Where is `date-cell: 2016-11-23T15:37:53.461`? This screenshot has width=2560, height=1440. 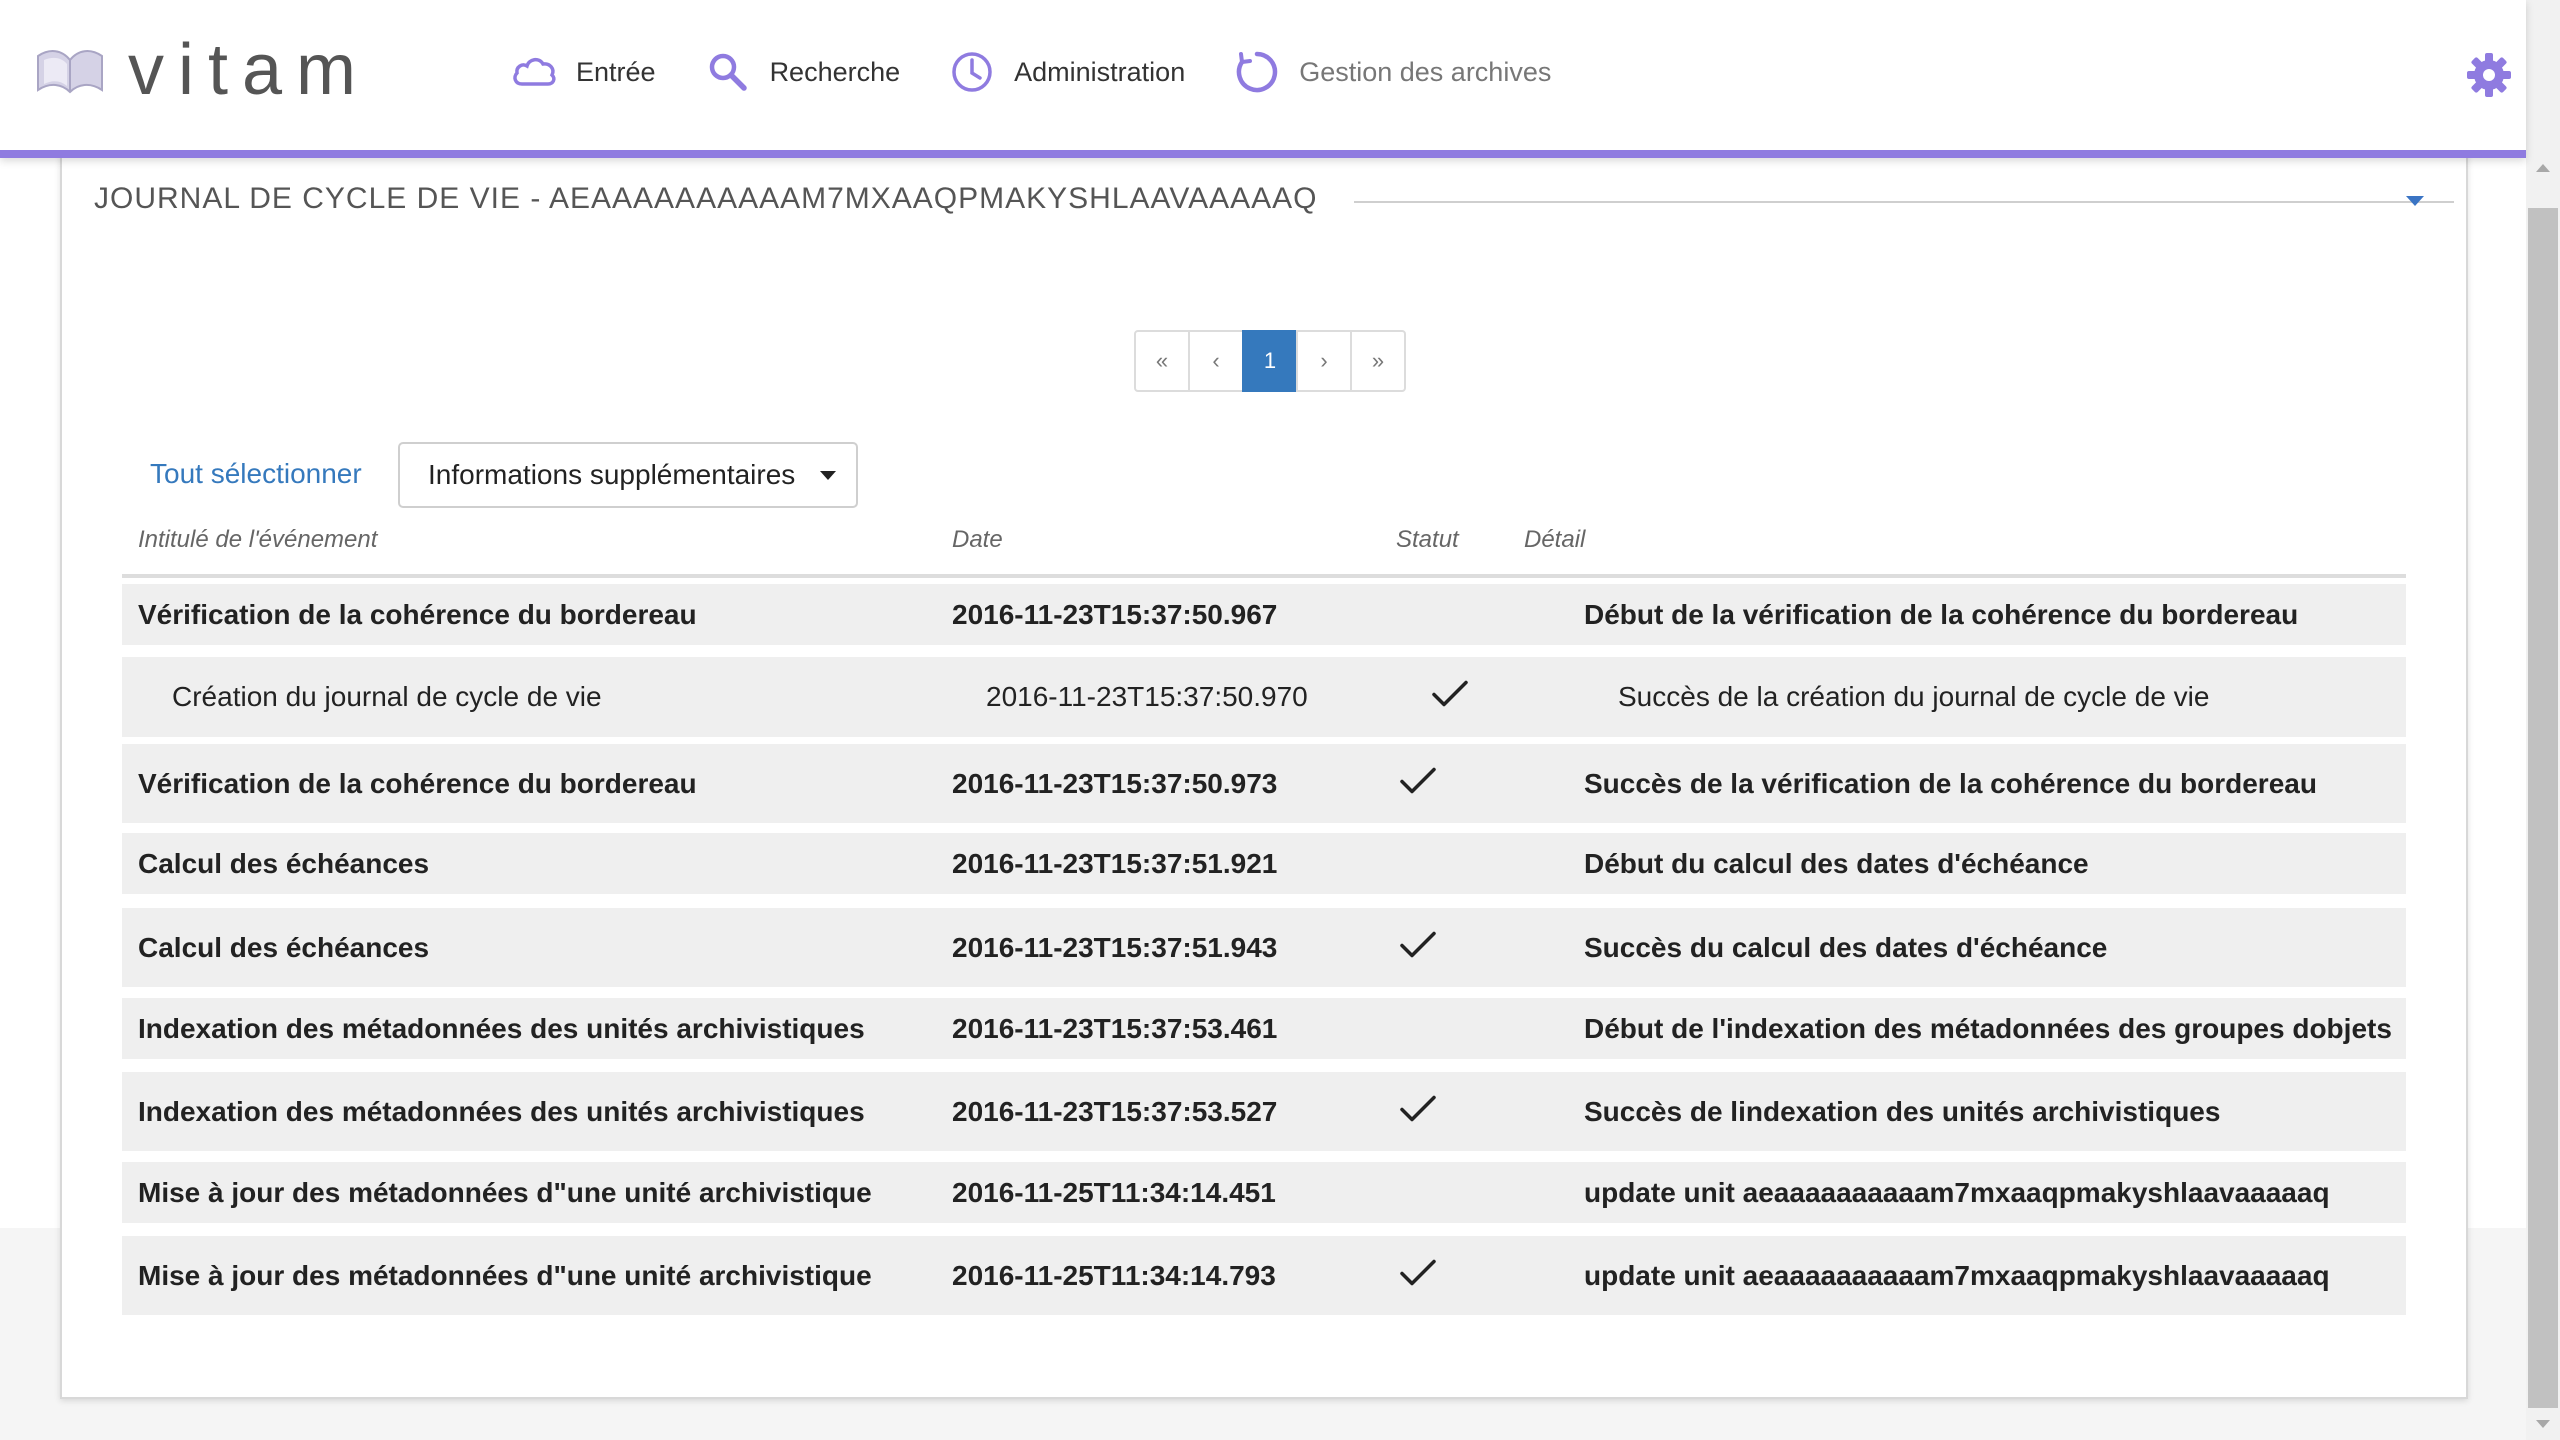
date-cell: 2016-11-23T15:37:53.461 is located at coordinates (1115, 1028).